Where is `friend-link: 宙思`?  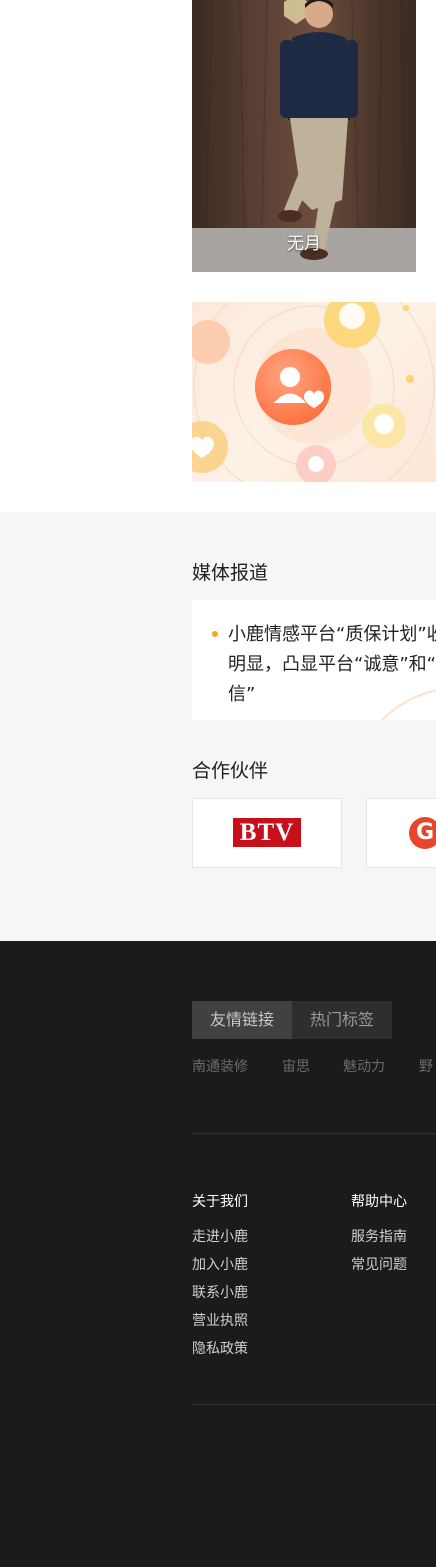
friend-link: 宙思 is located at coordinates (296, 1066).